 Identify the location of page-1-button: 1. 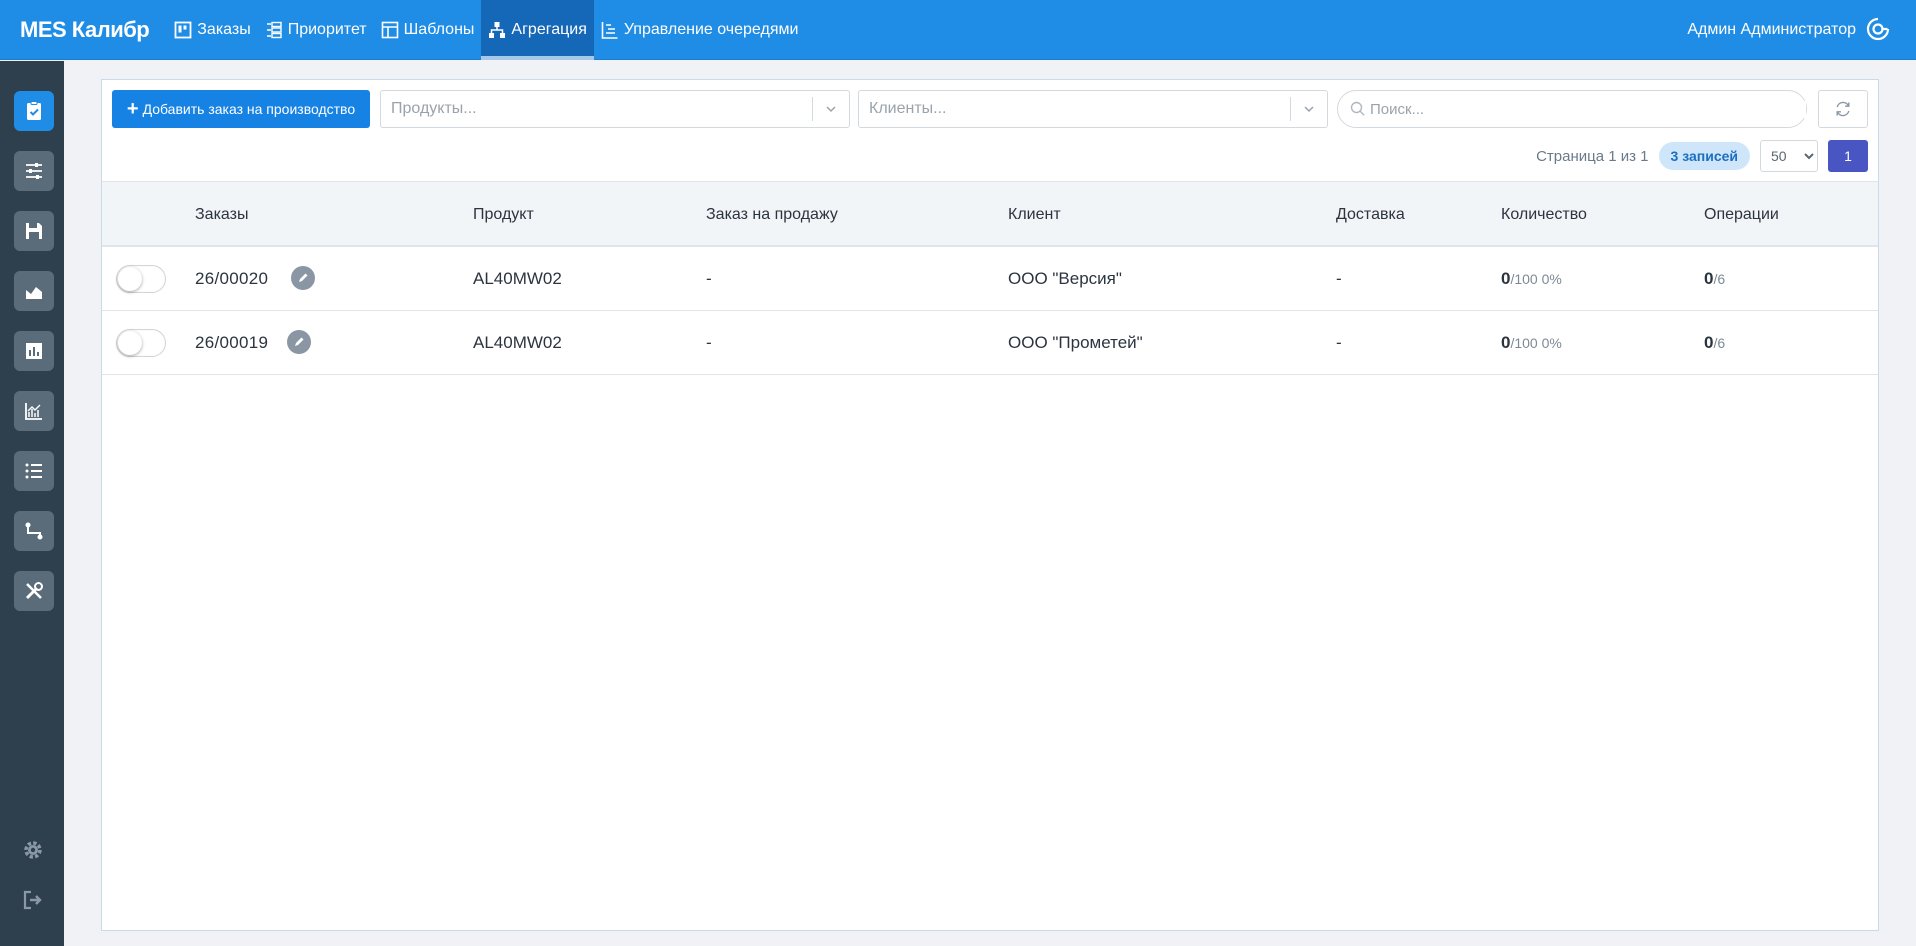
(1848, 156).